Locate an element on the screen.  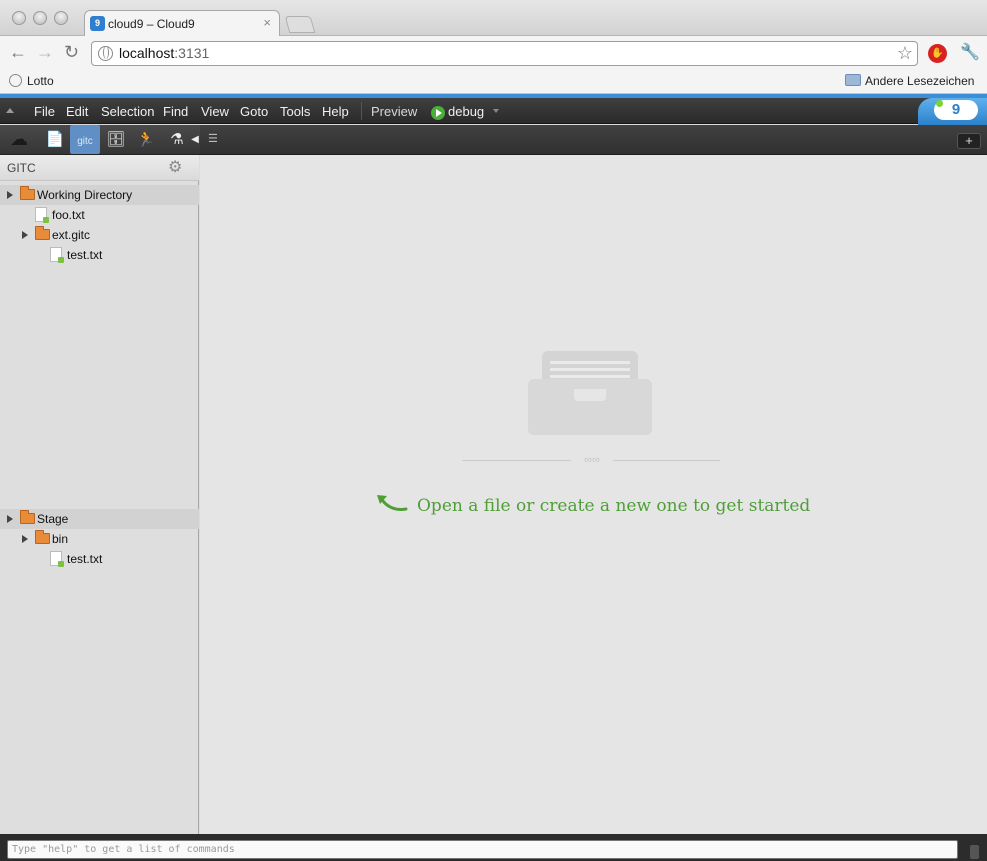
chevron-down-icon is located at coordinates (496, 111).